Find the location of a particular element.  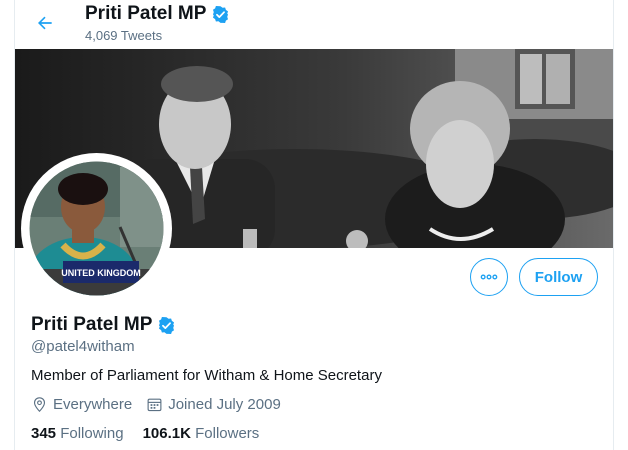

following-link: 345 Following is located at coordinates (77, 433).